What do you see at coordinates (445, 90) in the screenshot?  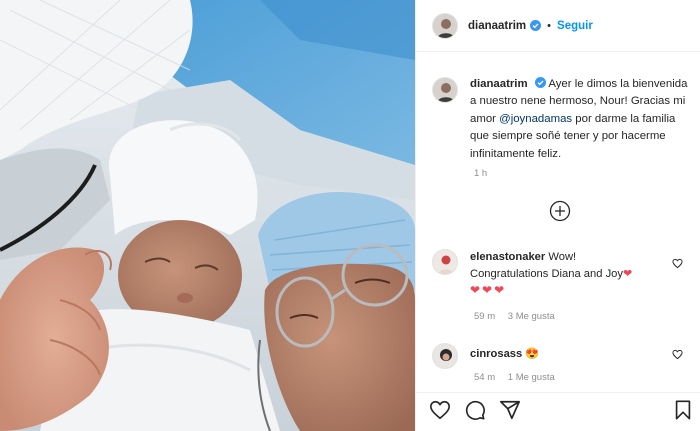 I see `caption-author-avatar` at bounding box center [445, 90].